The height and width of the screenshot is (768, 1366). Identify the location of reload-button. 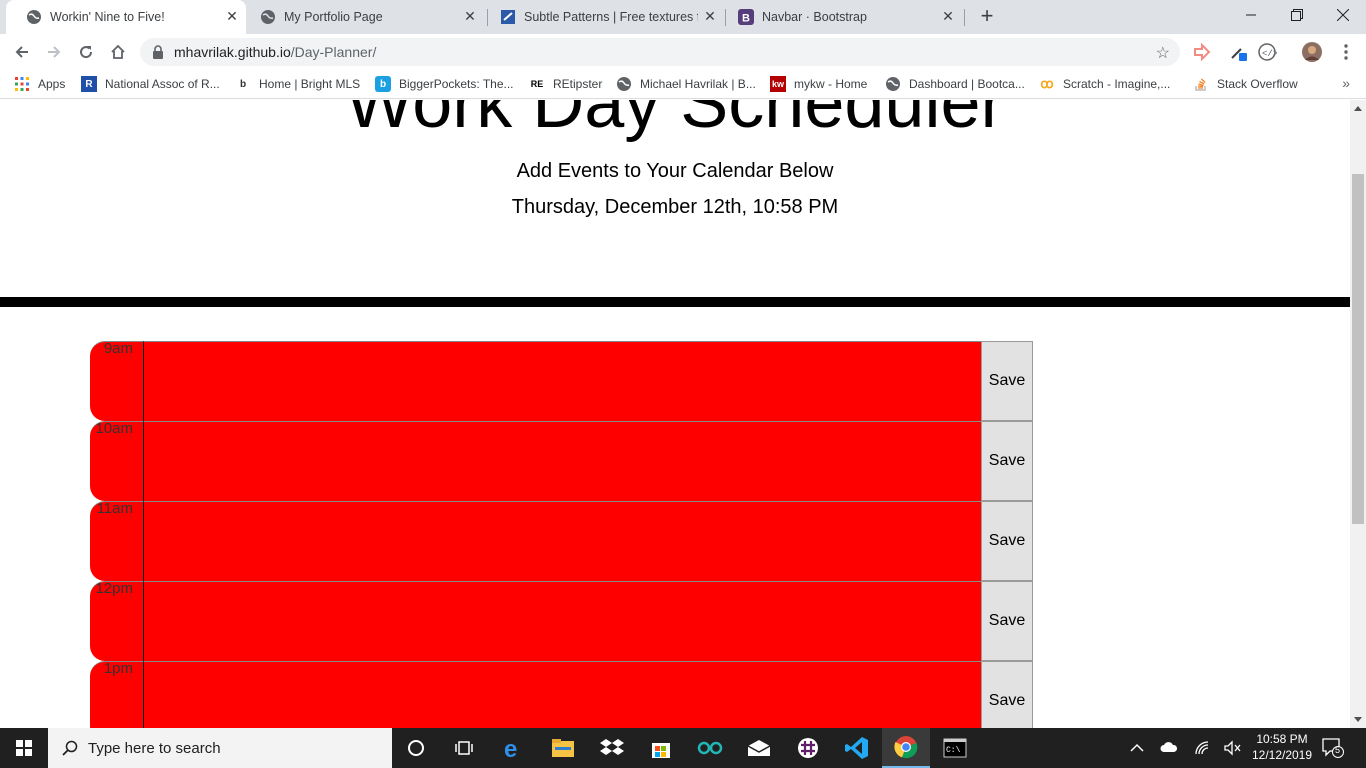
(86, 52).